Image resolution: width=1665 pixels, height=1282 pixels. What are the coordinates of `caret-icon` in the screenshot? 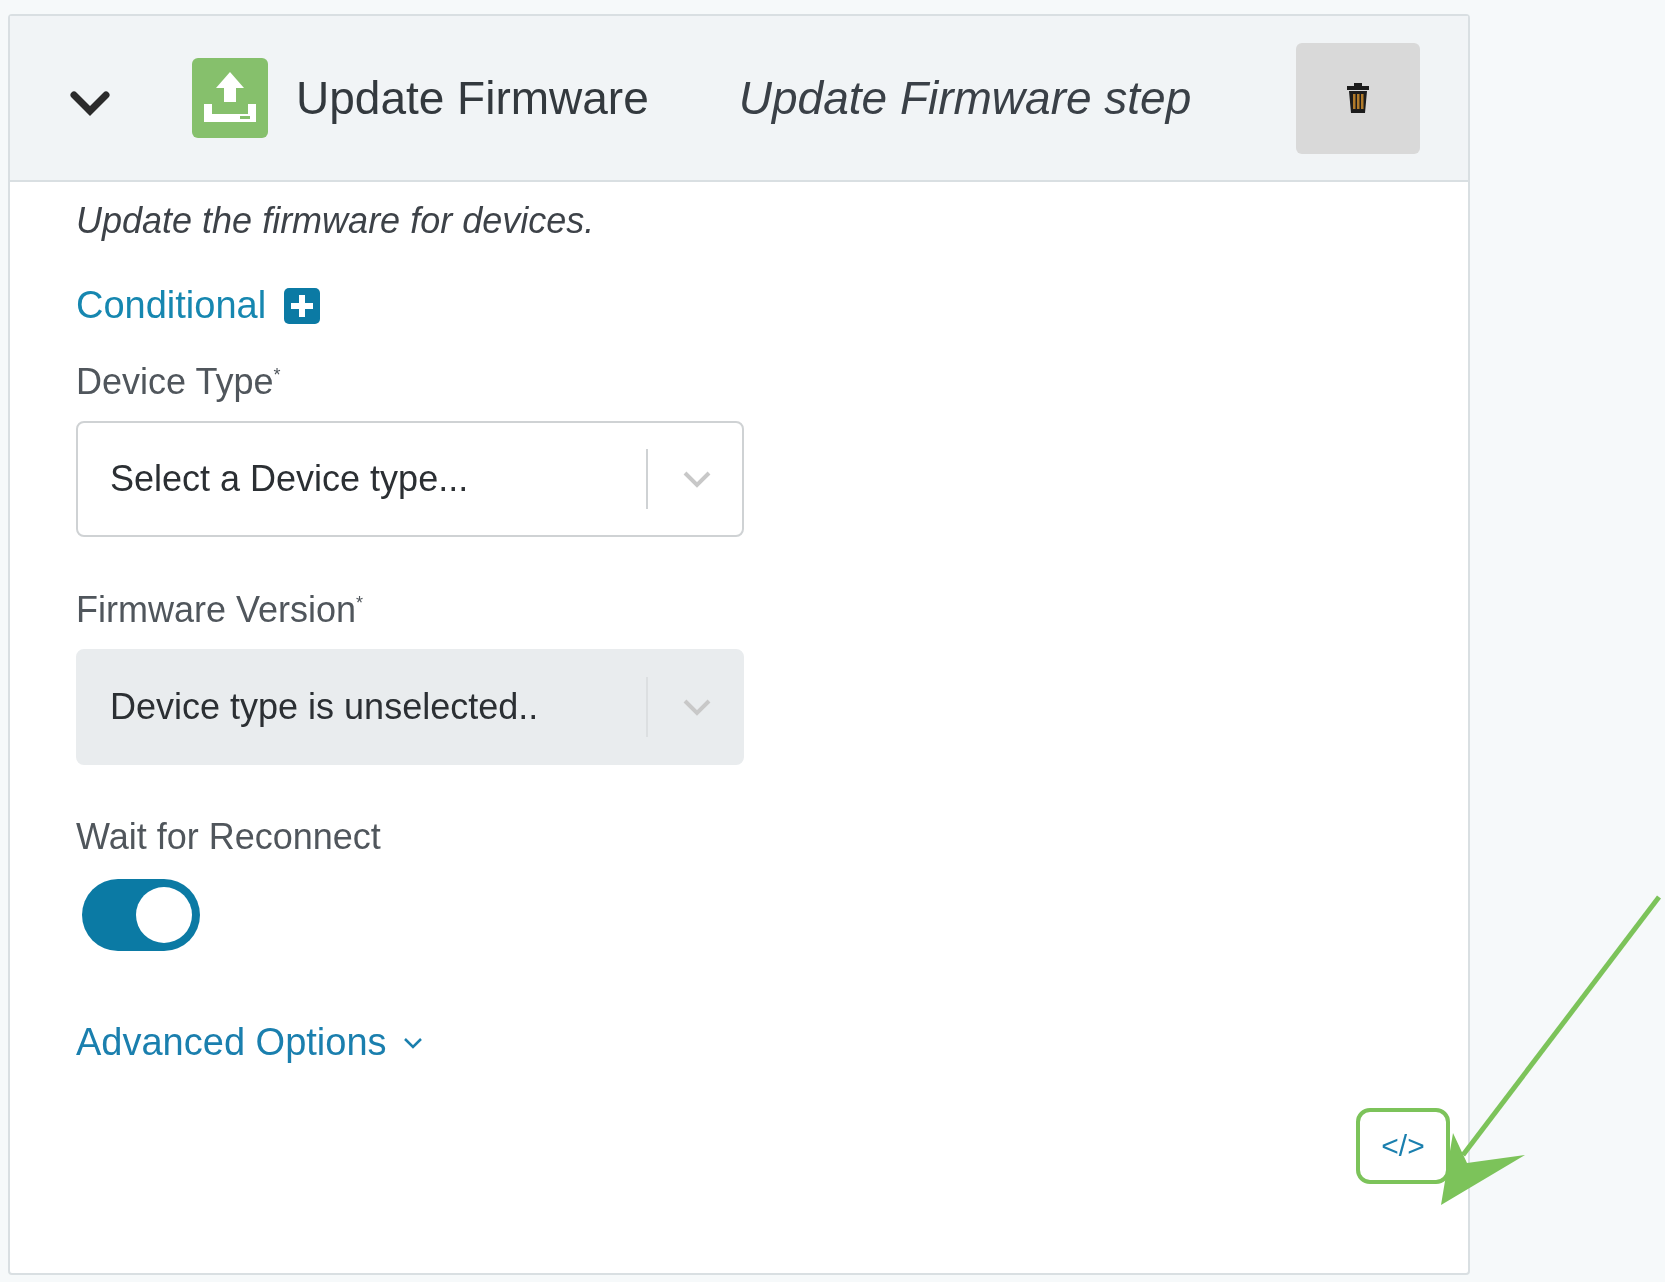 It's located at (412, 1042).